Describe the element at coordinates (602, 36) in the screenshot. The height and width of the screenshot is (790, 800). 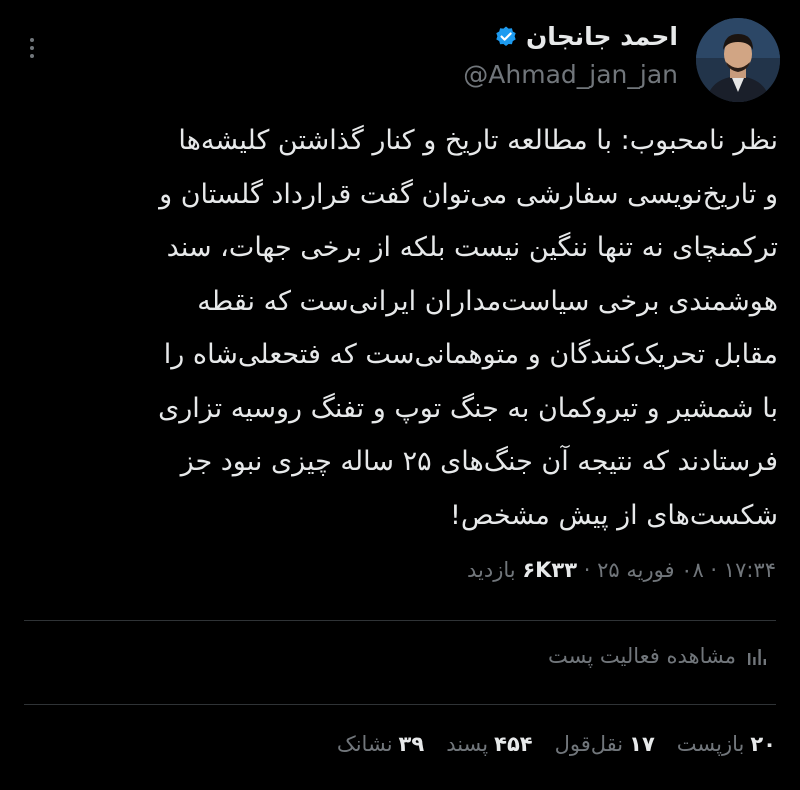
I see `author-display-name: احمد جانجان` at that location.